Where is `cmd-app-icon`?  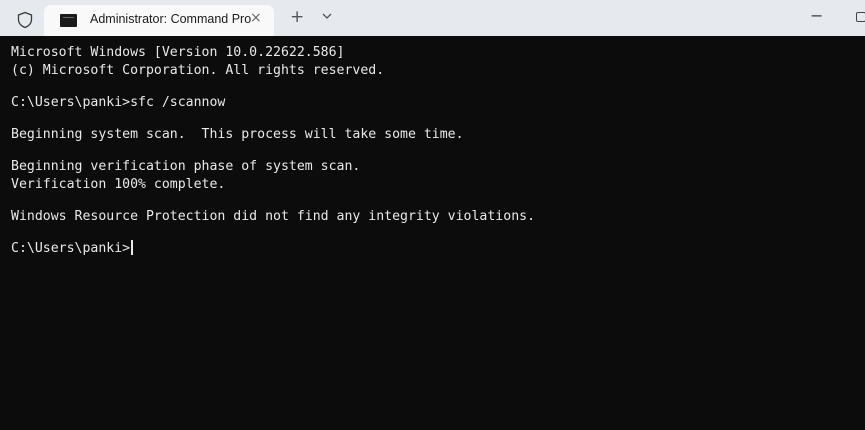
cmd-app-icon is located at coordinates (68, 20).